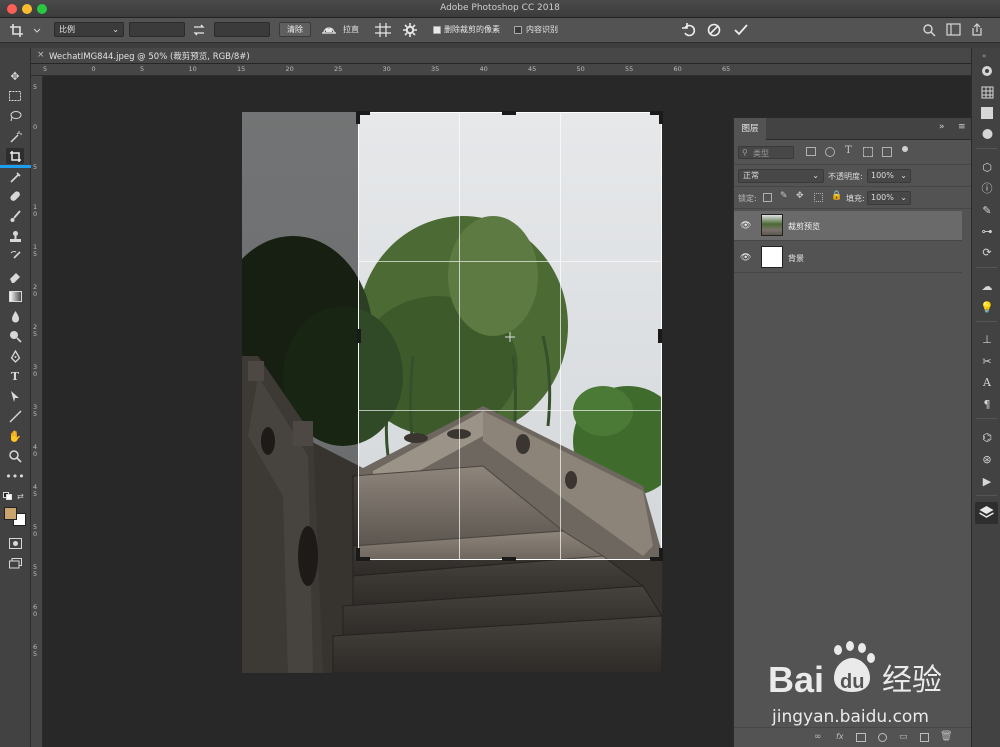 The width and height of the screenshot is (1000, 747). What do you see at coordinates (987, 339) in the screenshot?
I see `clone-source-icon: ⊥` at bounding box center [987, 339].